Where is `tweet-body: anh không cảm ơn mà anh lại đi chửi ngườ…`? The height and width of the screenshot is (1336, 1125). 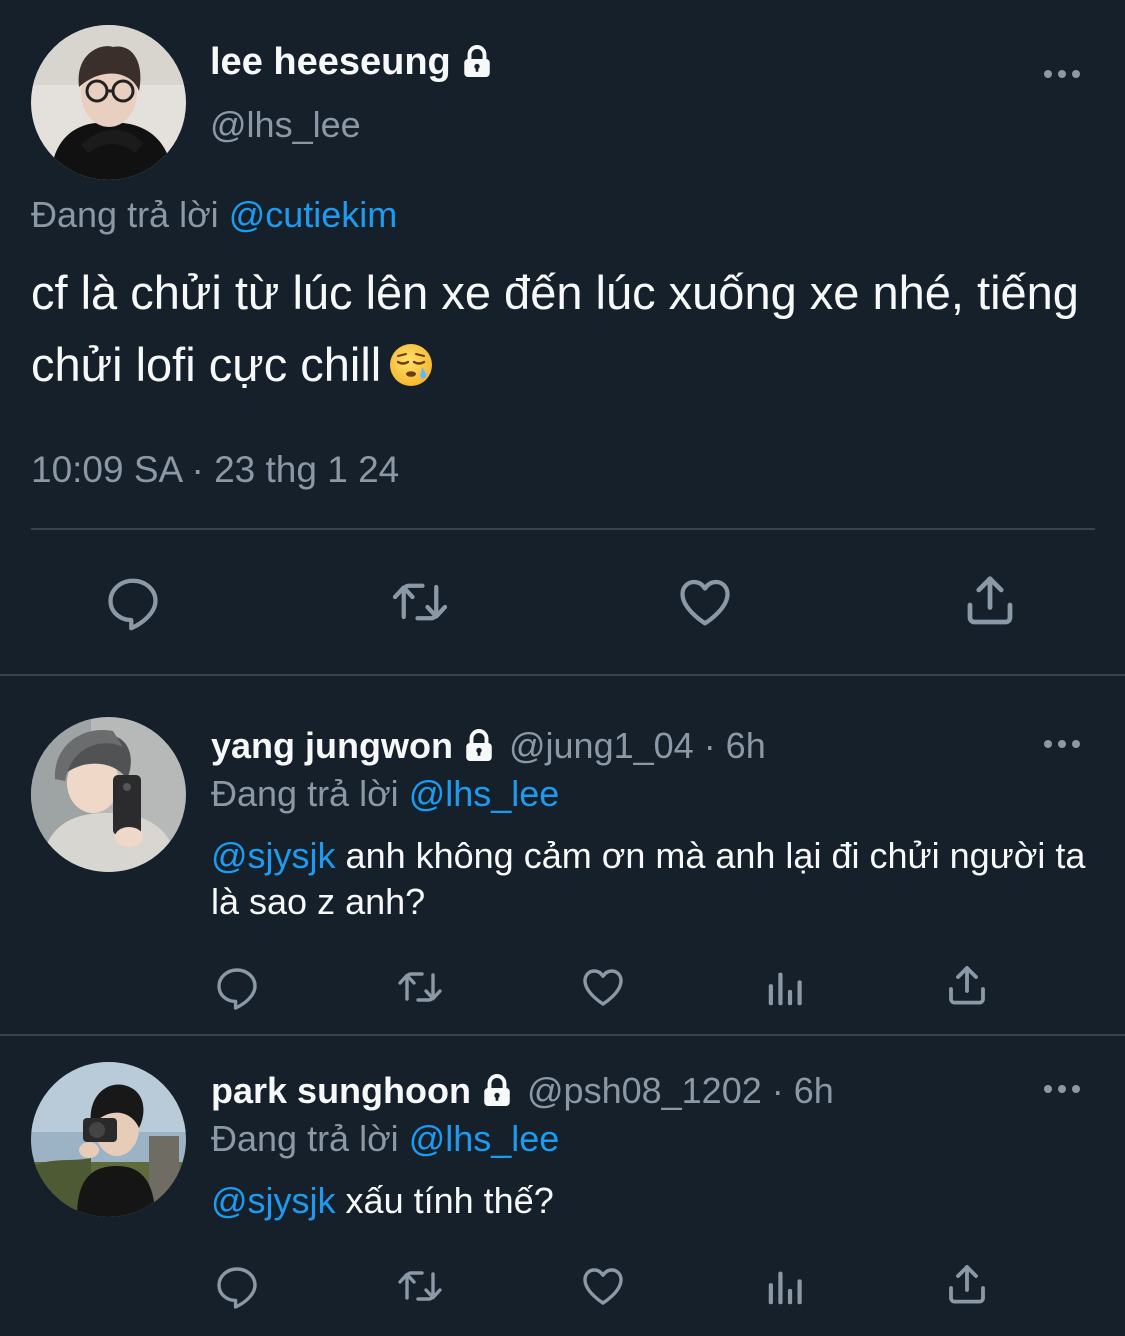
tweet-body: anh không cảm ơn mà anh lại đi chửi ngườ… is located at coordinates (648, 878).